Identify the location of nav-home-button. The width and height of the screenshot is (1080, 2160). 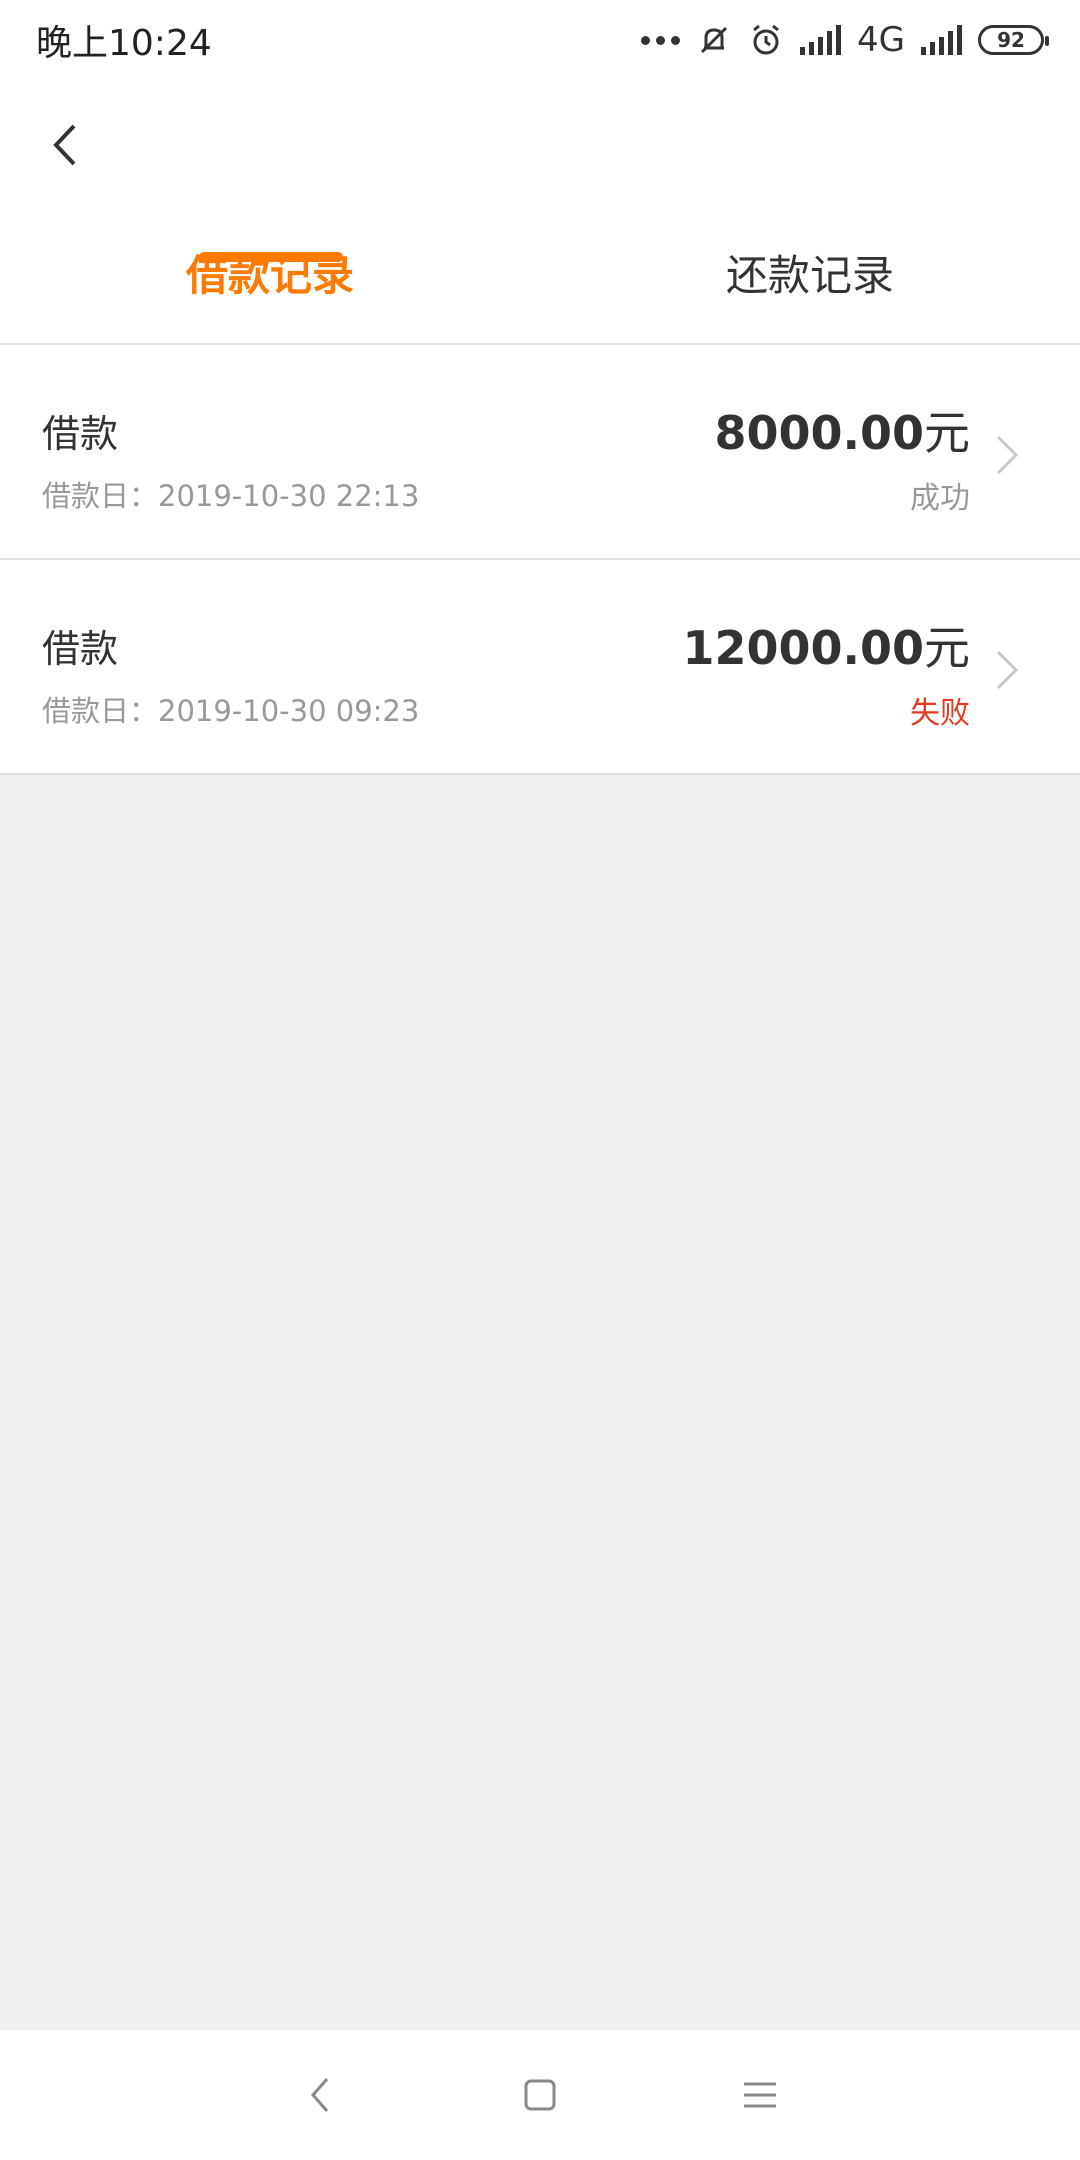
(540, 2095).